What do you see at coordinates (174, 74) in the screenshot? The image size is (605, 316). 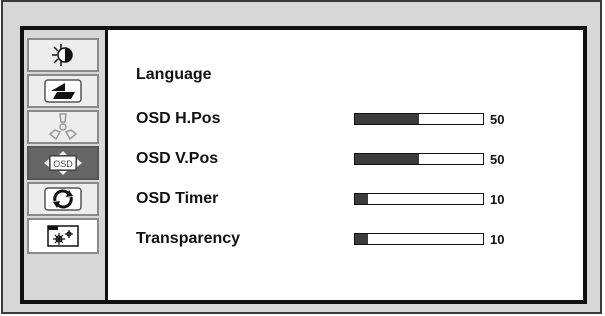 I see `menu-item-label: Language` at bounding box center [174, 74].